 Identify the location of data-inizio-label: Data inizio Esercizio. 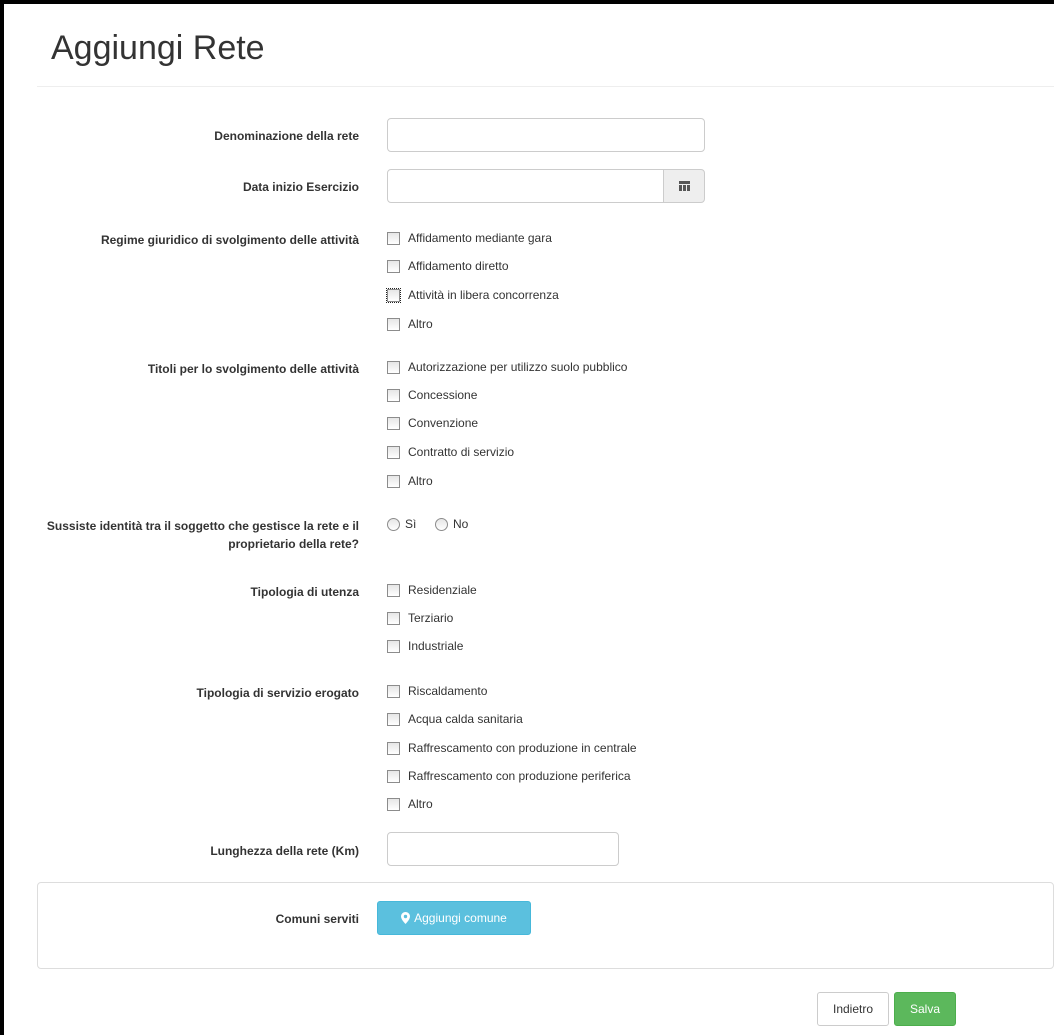
(300, 187).